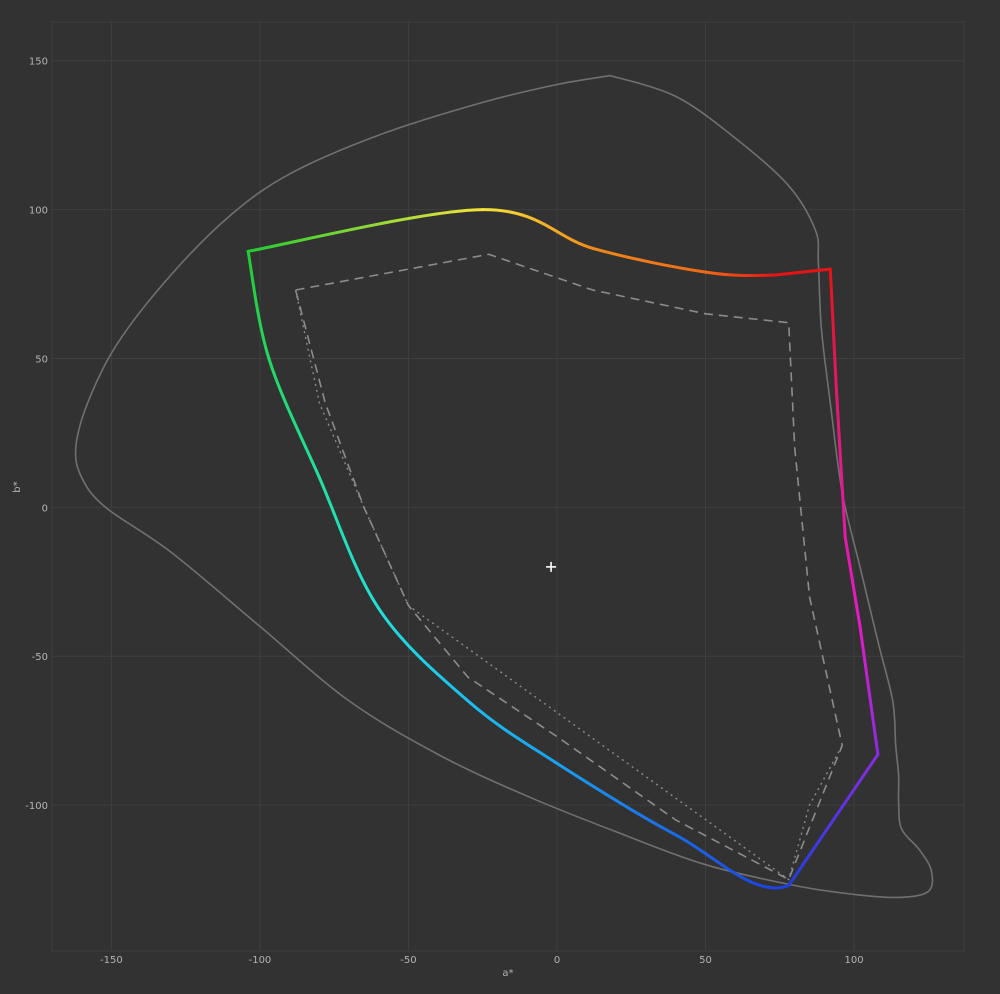  Describe the element at coordinates (854, 960) in the screenshot. I see `x-tick-label: 100` at that location.